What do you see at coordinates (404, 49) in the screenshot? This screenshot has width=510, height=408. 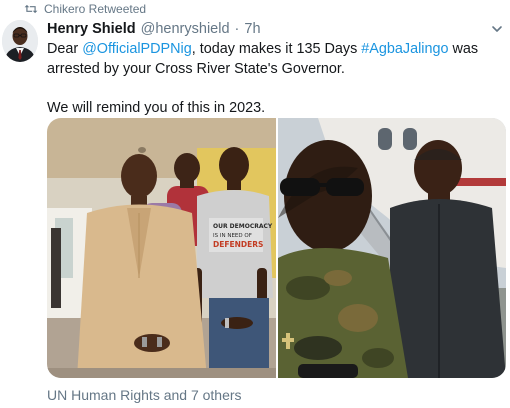 I see `hashtag-link: #AgbaJalingo` at bounding box center [404, 49].